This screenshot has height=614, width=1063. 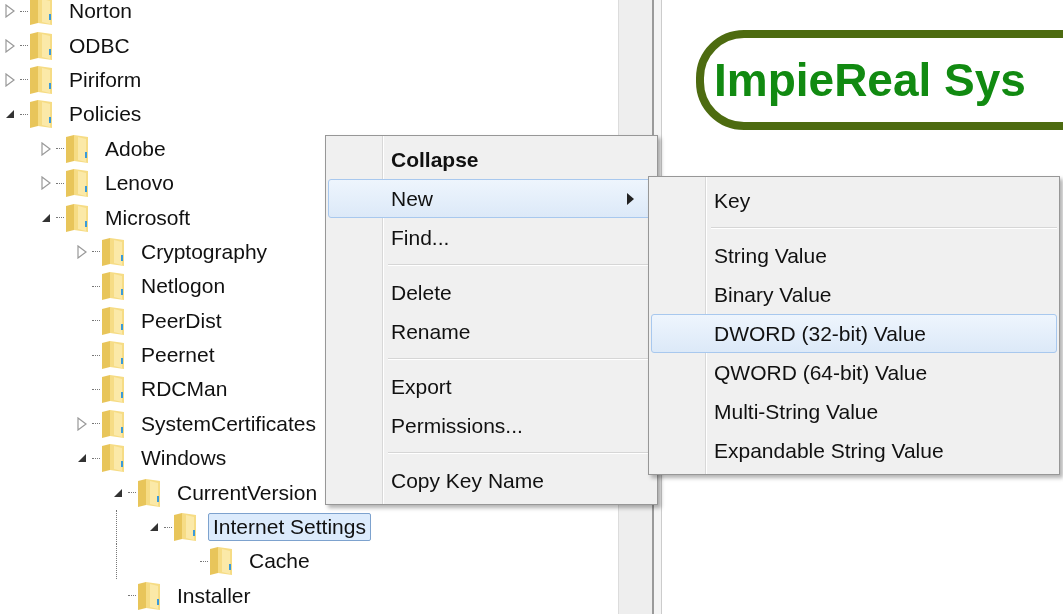 What do you see at coordinates (204, 251) in the screenshot?
I see `tree-item: Cryptography` at bounding box center [204, 251].